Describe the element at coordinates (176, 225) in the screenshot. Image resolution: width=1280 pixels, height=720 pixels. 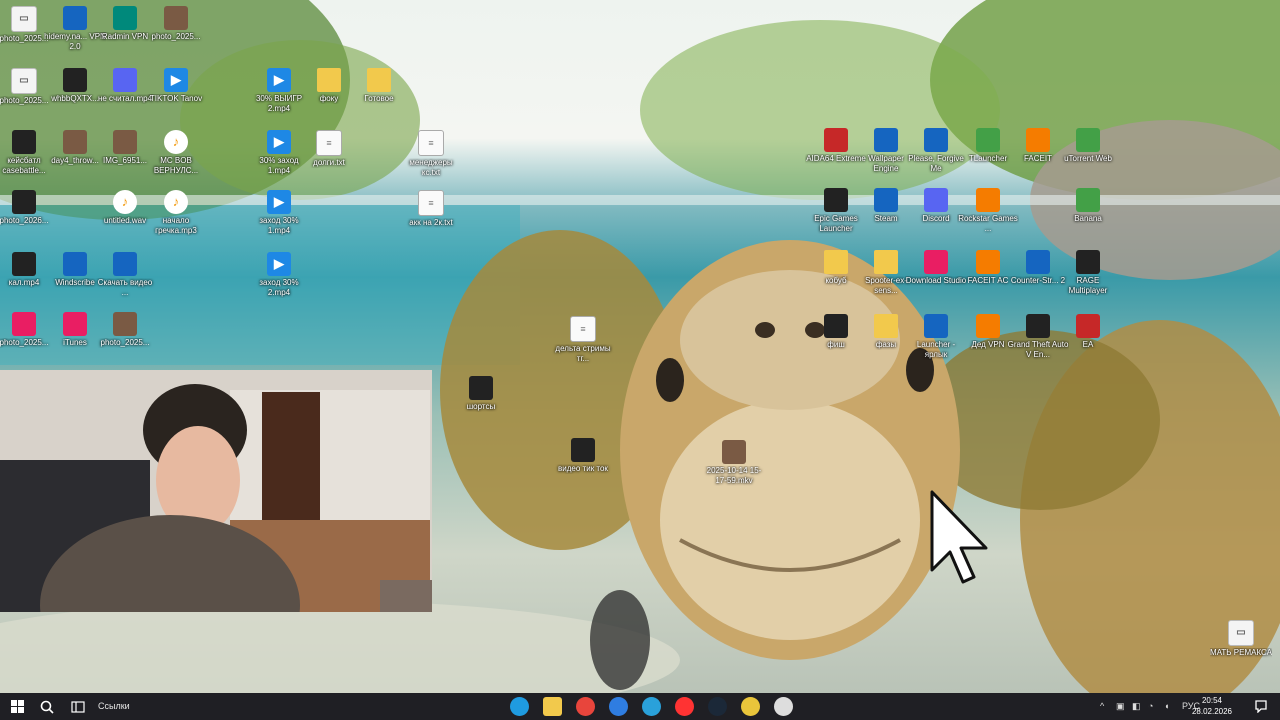
I see `desktop-icon-label: начало гречка.mp3` at that location.